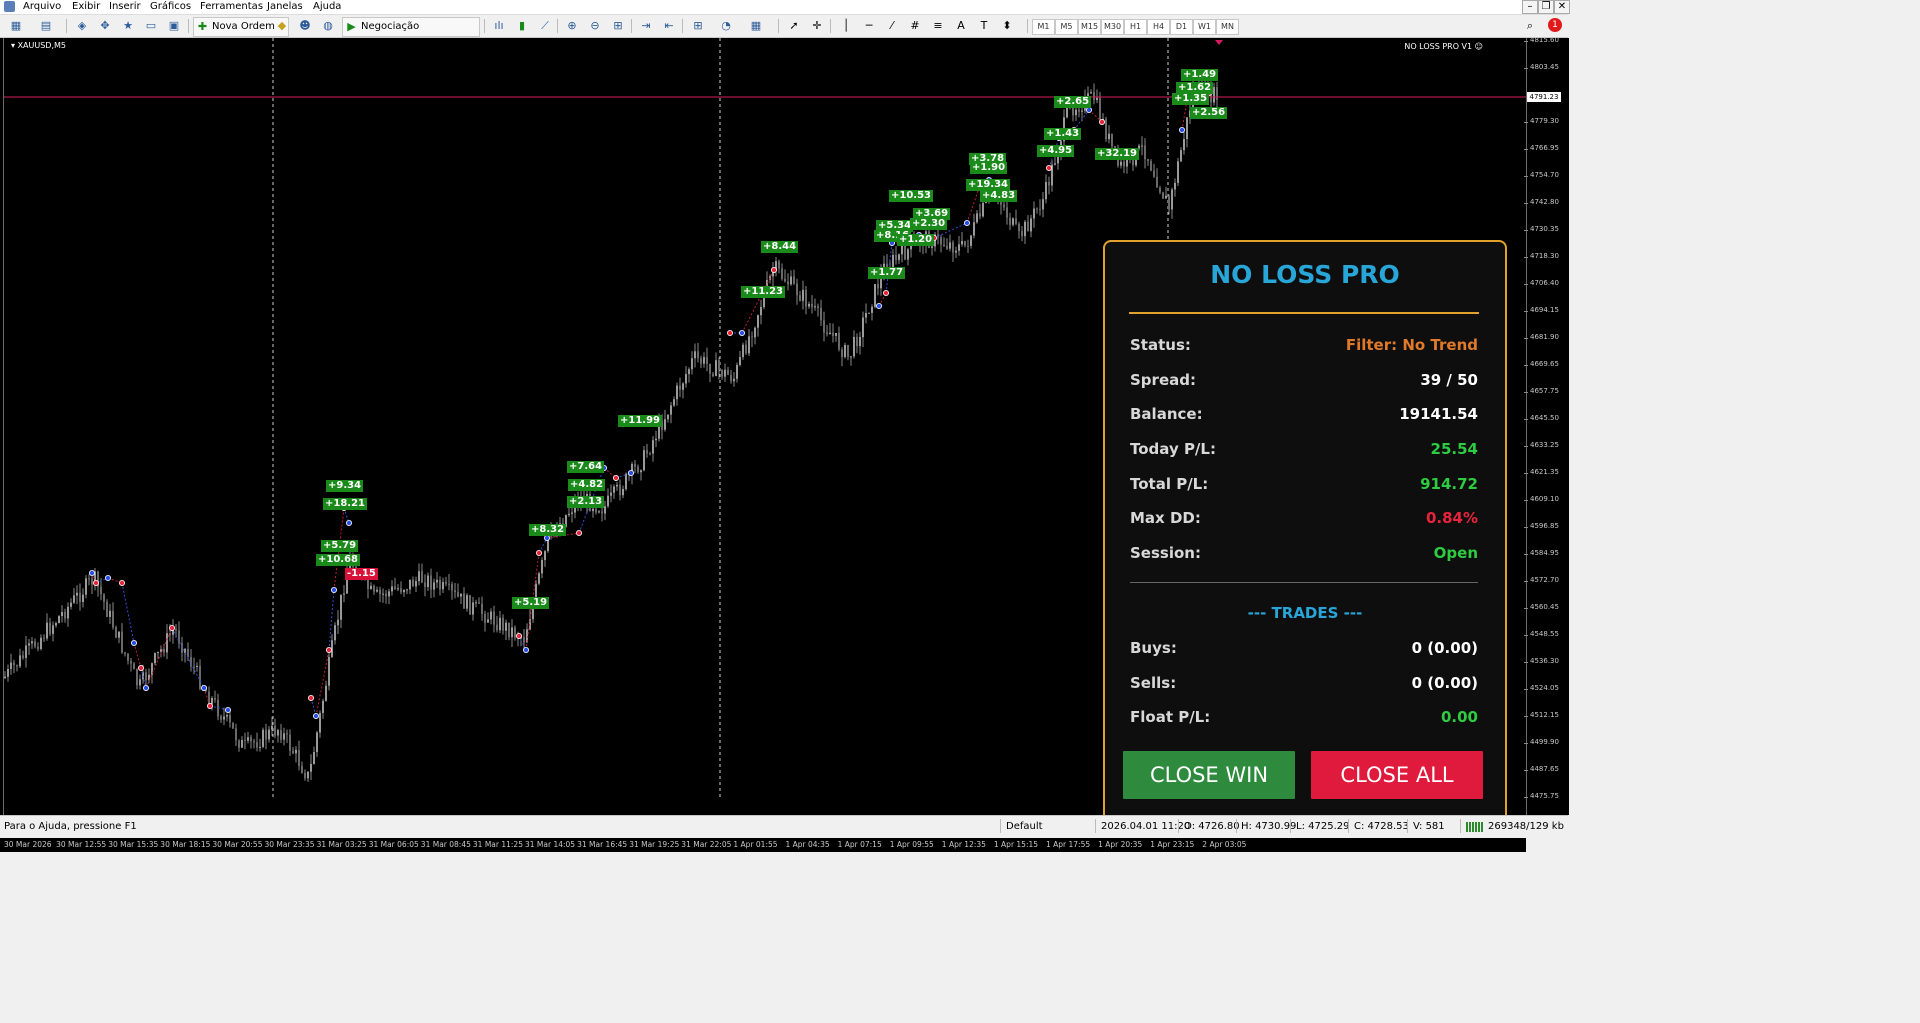 This screenshot has height=1023, width=1920. Describe the element at coordinates (1089, 27) in the screenshot. I see `timeframe-m15: M15` at that location.